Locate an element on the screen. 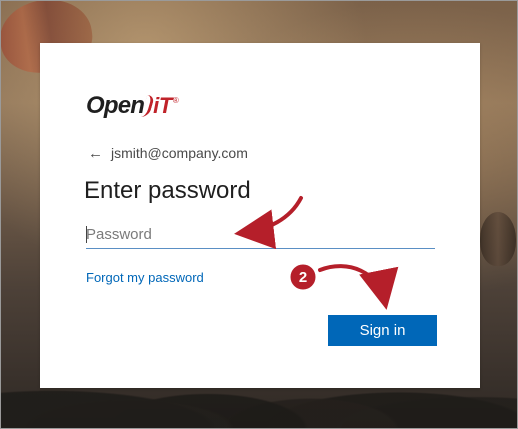 The image size is (518, 429). logo-registered-mark: ® is located at coordinates (175, 100).